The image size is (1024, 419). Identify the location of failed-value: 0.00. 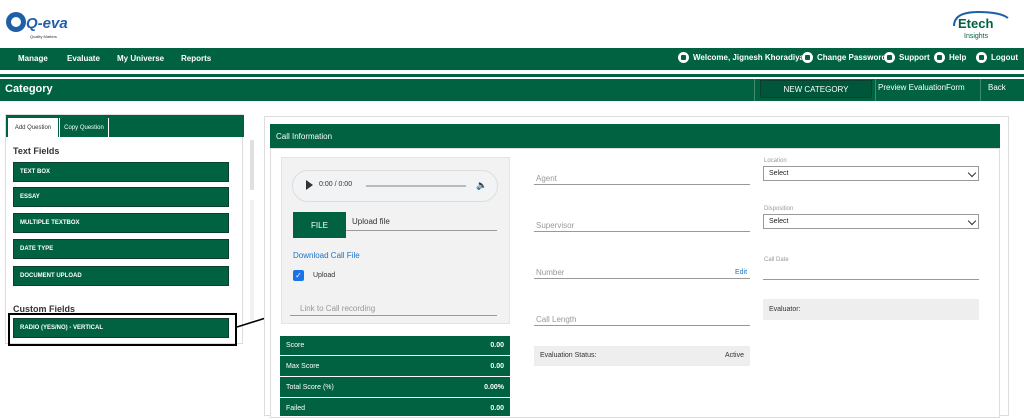
(497, 408).